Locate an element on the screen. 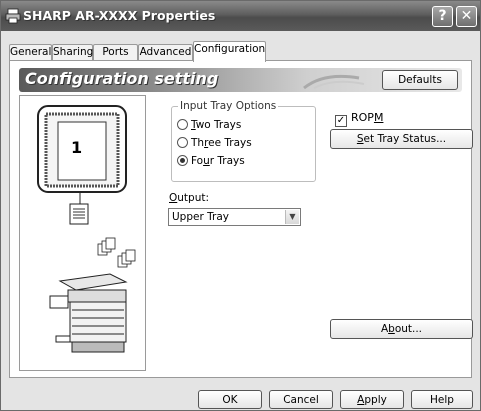 The width and height of the screenshot is (481, 411). ropm-checkbox-row: ✓ ROPM is located at coordinates (359, 119).